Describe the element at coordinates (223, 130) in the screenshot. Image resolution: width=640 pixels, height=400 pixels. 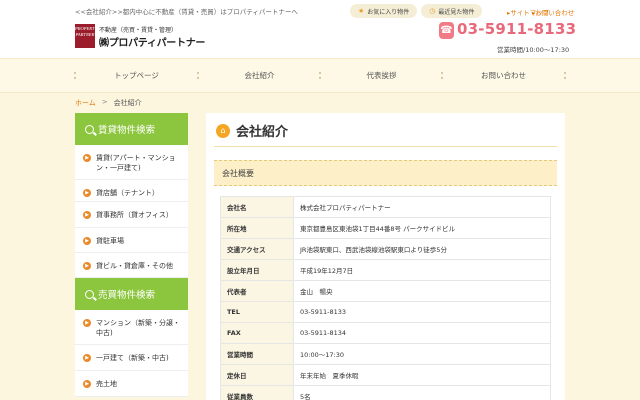
I see `home-icon: ⌂` at that location.